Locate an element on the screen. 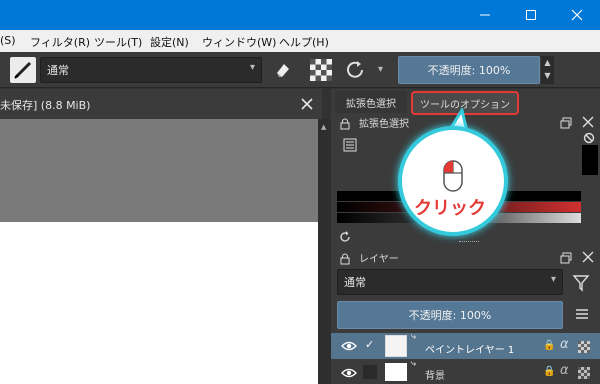 This screenshot has height=384, width=600. menu-item-window: ウィンドウ(W) is located at coordinates (239, 42).